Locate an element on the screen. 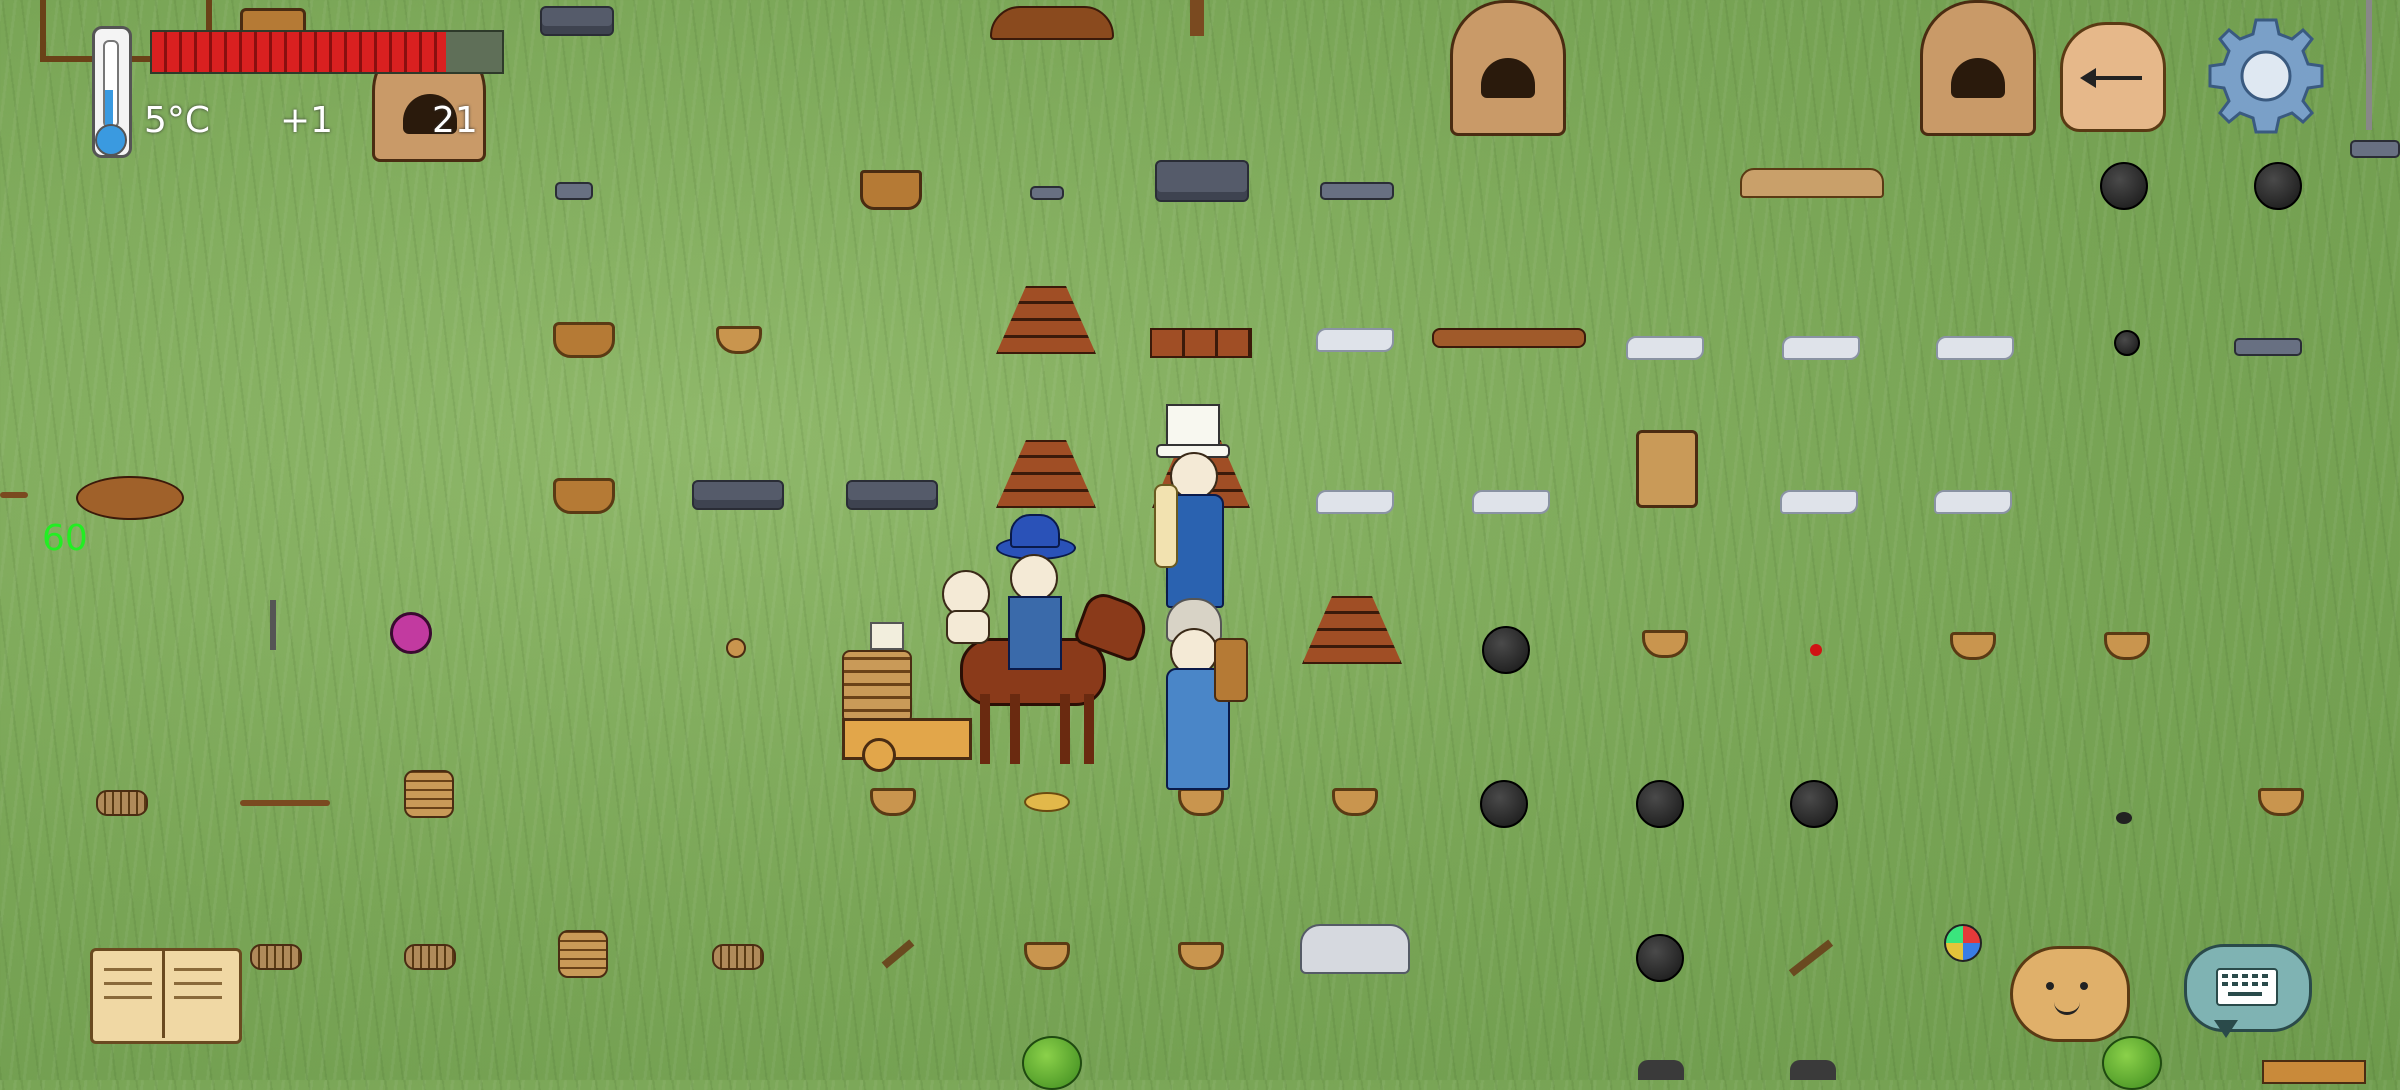 This screenshot has width=2400, height=1090. food-bonus: +1 is located at coordinates (307, 120).